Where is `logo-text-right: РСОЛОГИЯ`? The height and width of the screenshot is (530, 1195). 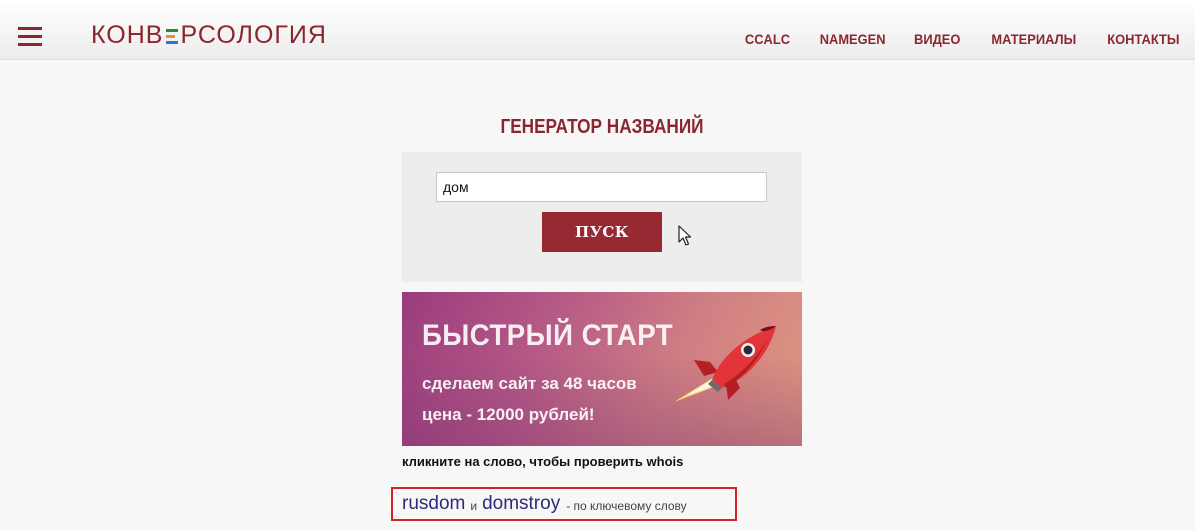
logo-text-right: РСОЛОГИЯ is located at coordinates (253, 35).